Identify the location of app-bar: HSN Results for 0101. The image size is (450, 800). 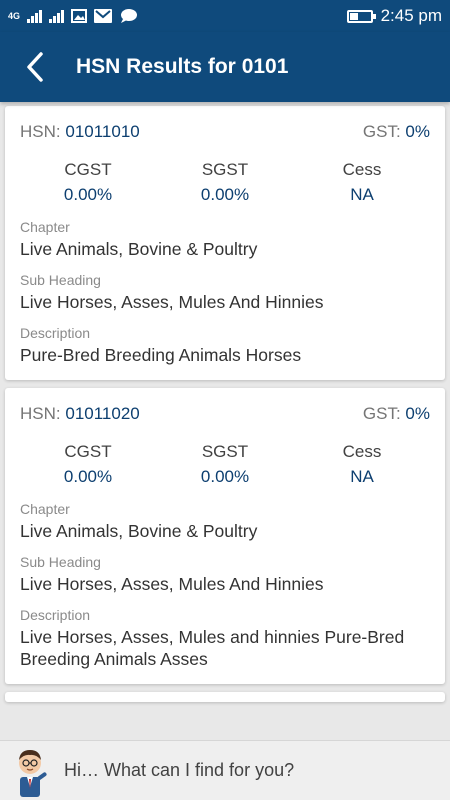
(225, 67).